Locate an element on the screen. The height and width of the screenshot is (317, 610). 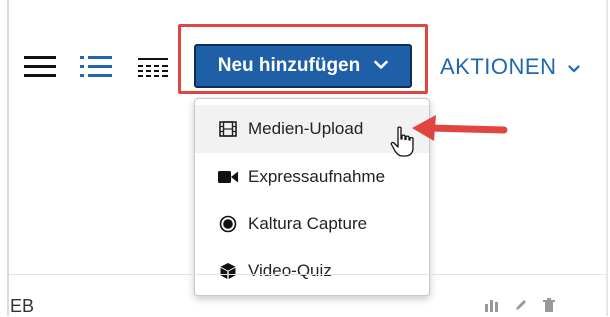
entry-title: EB is located at coordinates (22, 306).